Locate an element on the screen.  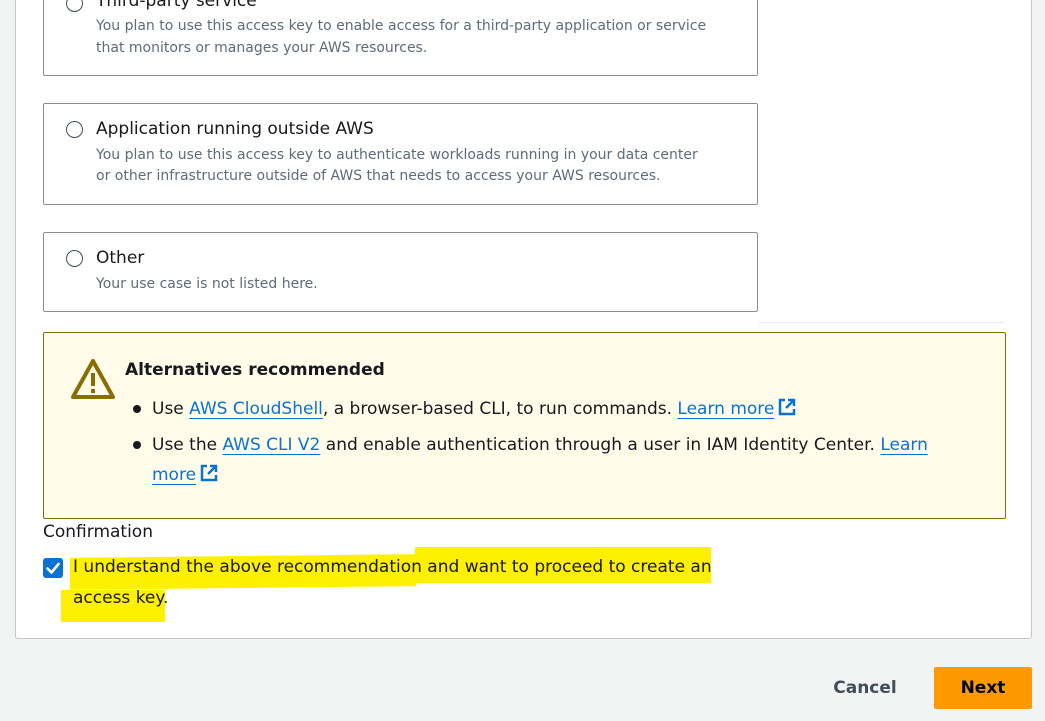
next-button: Next is located at coordinates (983, 688).